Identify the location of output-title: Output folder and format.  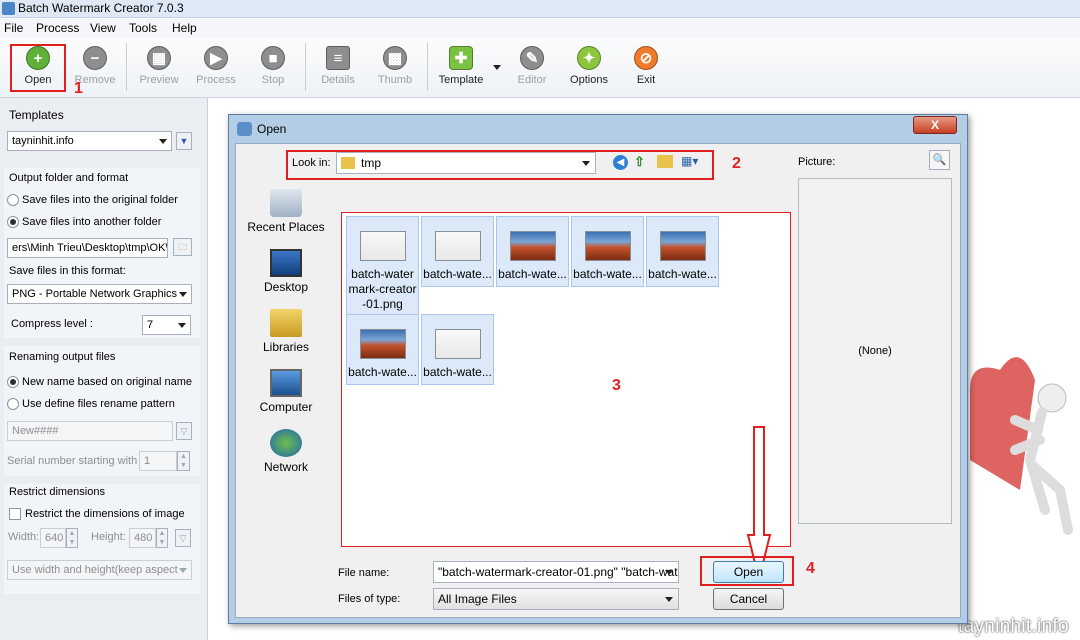
(69, 178).